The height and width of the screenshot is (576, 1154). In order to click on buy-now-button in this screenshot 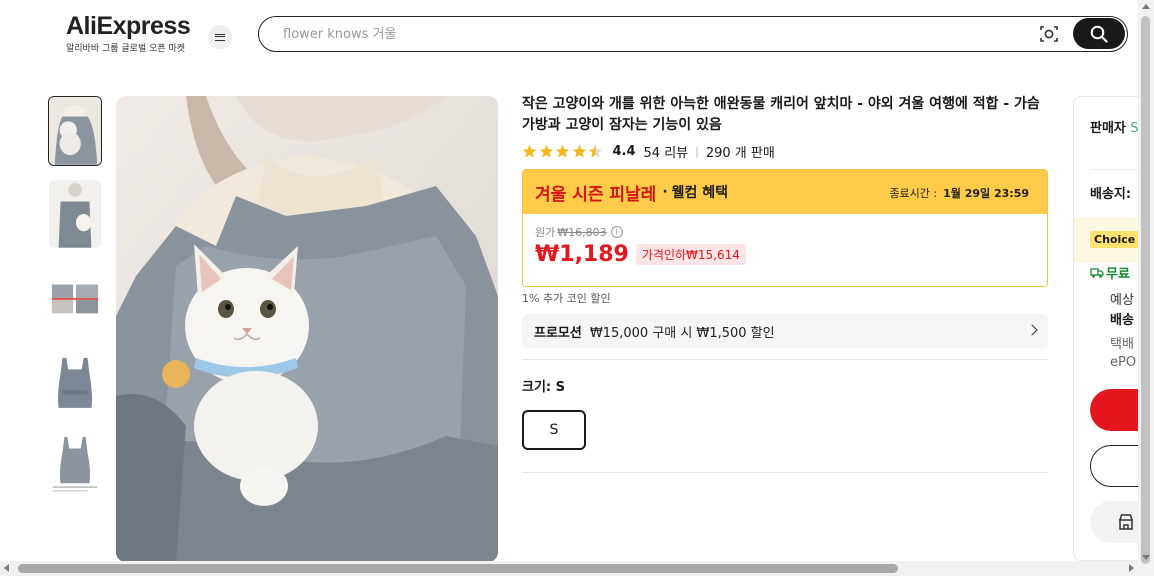, I will do `click(1116, 410)`.